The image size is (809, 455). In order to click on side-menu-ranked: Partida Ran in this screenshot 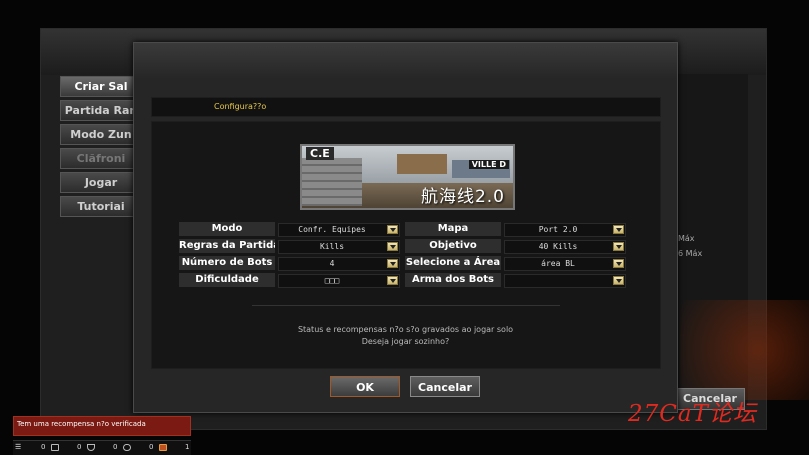, I will do `click(101, 110)`.